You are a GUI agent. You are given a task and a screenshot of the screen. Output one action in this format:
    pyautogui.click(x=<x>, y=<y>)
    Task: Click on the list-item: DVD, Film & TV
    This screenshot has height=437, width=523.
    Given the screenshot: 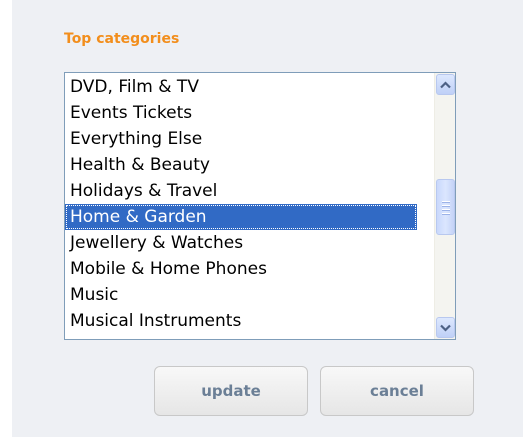 What is the action you would take?
    pyautogui.click(x=241, y=87)
    